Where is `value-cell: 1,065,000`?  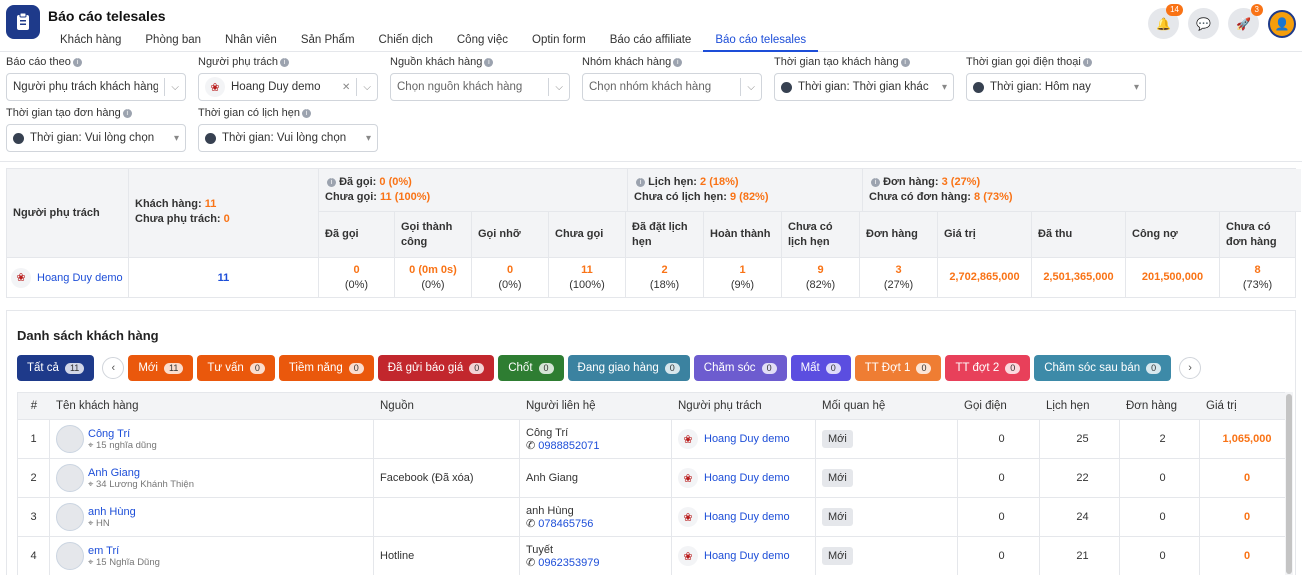 value-cell: 1,065,000 is located at coordinates (1247, 439).